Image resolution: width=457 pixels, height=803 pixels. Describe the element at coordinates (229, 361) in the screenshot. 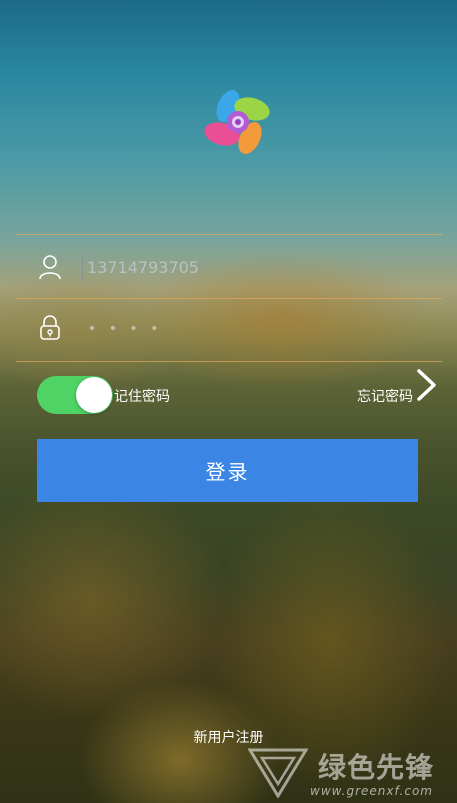

I see `form-divider-bottom` at that location.